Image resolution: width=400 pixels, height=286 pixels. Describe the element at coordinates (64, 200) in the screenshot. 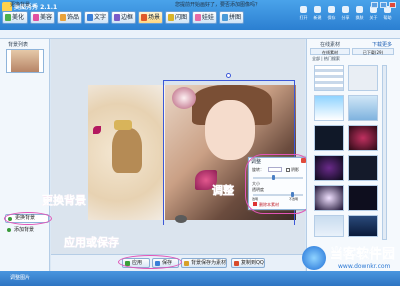

I see `annotation-change-background: 更换背景` at that location.